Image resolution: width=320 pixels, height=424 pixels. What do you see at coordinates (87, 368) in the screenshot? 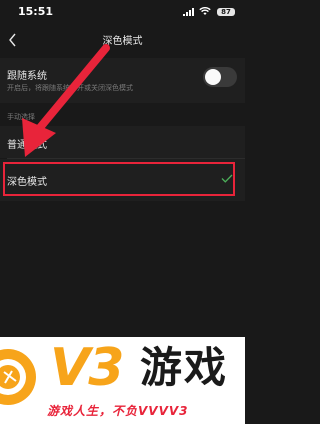
I see `banner-logo-text: V3` at bounding box center [87, 368].